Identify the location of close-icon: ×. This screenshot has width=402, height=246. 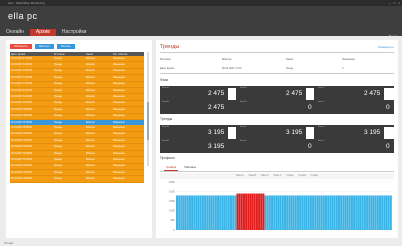
(399, 3).